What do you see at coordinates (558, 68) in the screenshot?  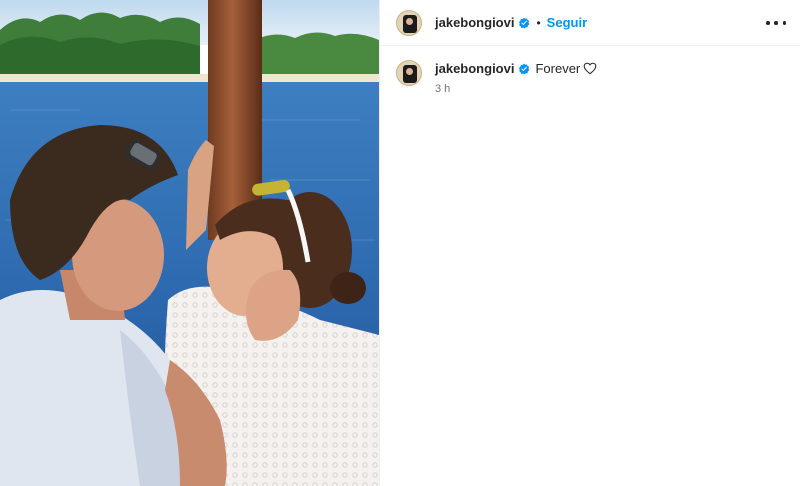 I see `caption-text: Forever` at bounding box center [558, 68].